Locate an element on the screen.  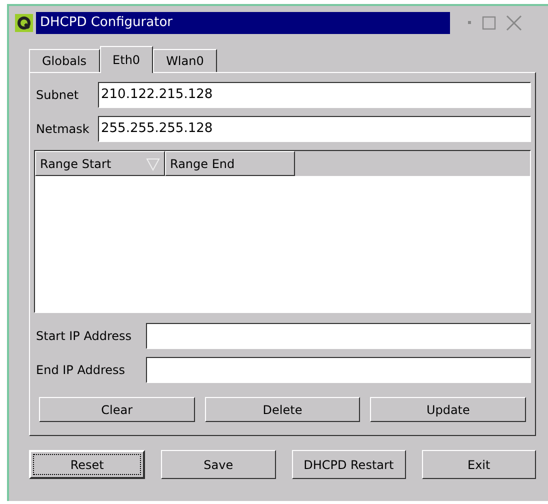
dialog-button: Exit is located at coordinates (479, 464).